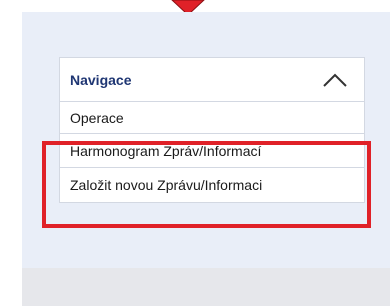  I want to click on footer-area, so click(206, 287).